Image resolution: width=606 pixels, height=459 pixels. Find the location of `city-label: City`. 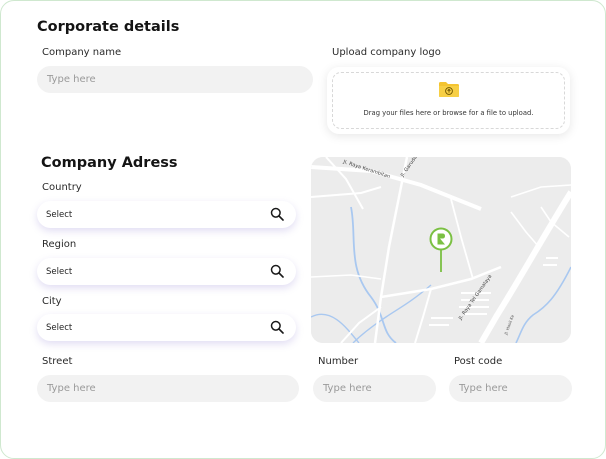

city-label: City is located at coordinates (52, 301).